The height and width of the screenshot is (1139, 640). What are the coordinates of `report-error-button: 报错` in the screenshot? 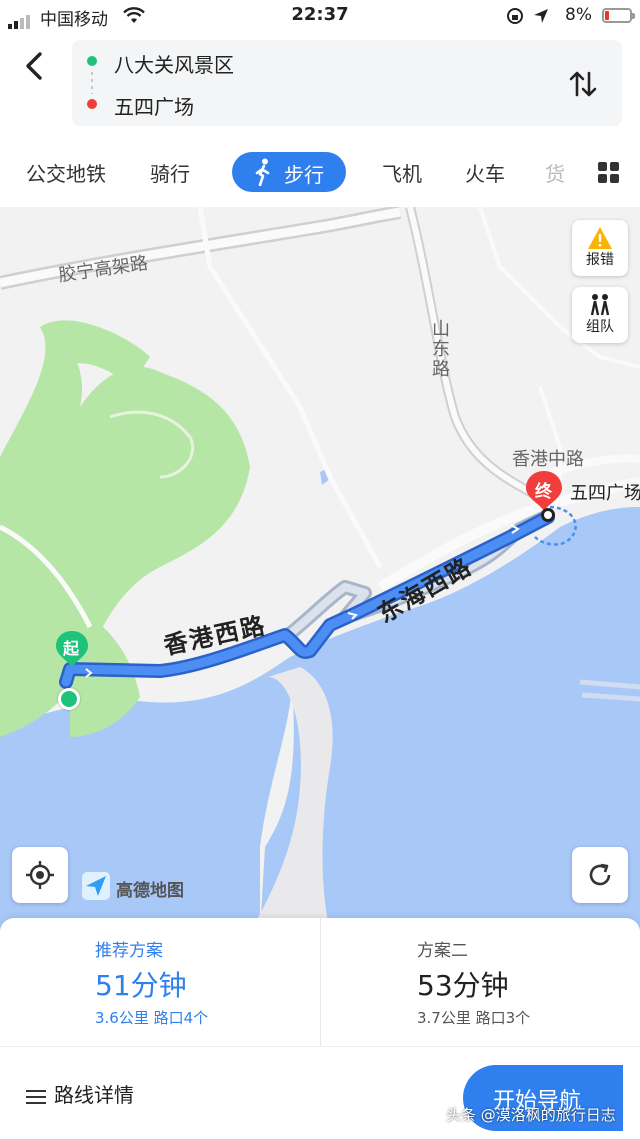 It's located at (600, 248).